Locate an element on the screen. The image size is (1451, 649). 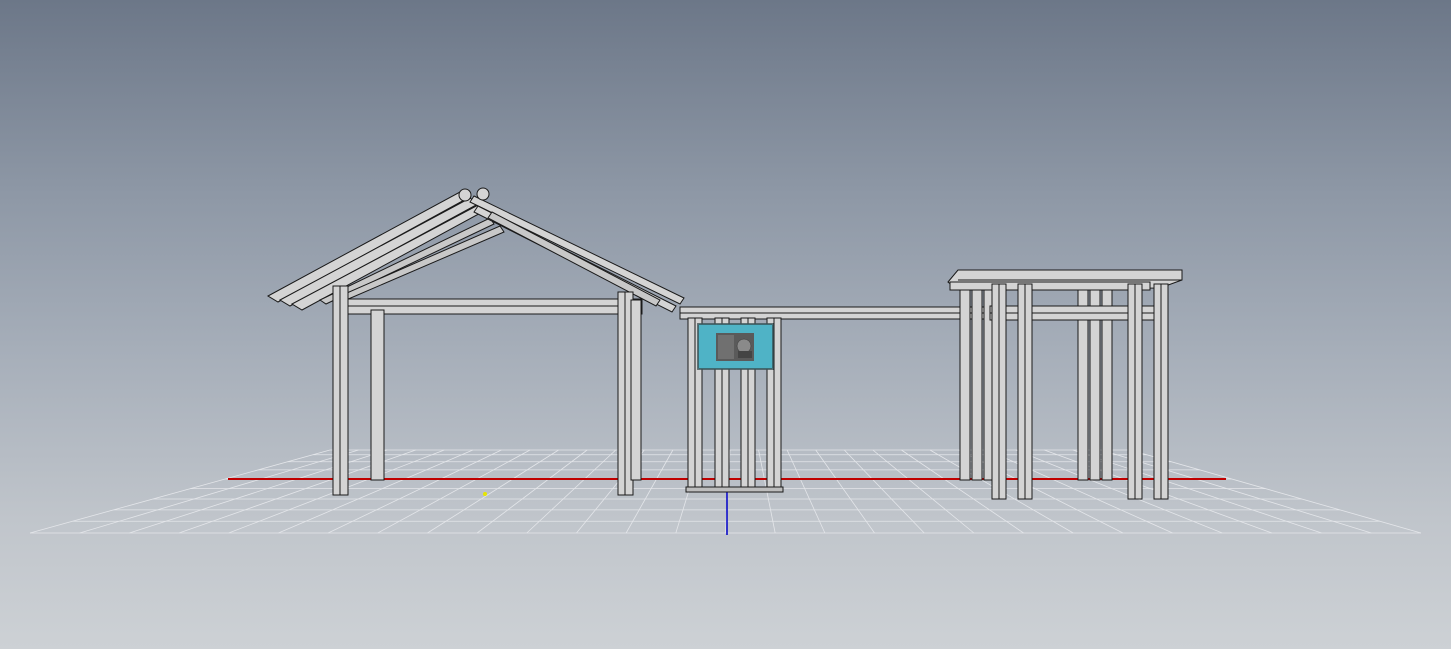
display-panel-image-icon is located at coordinates (735, 347).